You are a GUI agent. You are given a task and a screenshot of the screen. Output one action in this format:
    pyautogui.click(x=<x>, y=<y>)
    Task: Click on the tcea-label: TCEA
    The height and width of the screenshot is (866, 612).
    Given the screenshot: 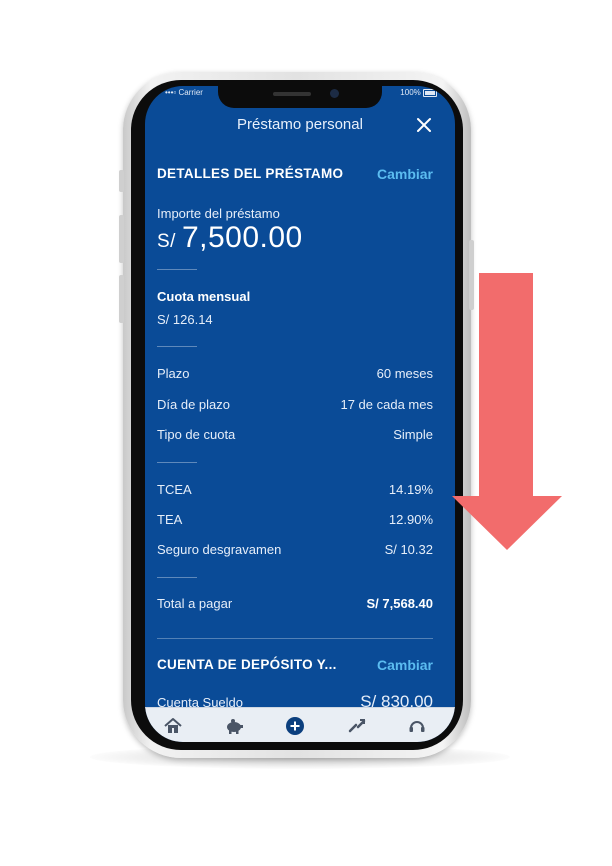 What is the action you would take?
    pyautogui.click(x=174, y=489)
    